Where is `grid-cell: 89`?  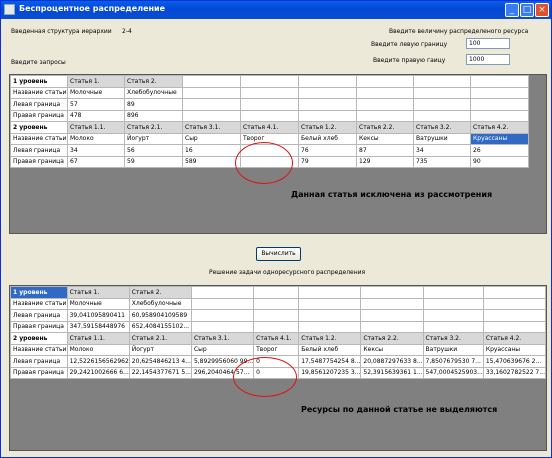 grid-cell: 89 is located at coordinates (153, 104).